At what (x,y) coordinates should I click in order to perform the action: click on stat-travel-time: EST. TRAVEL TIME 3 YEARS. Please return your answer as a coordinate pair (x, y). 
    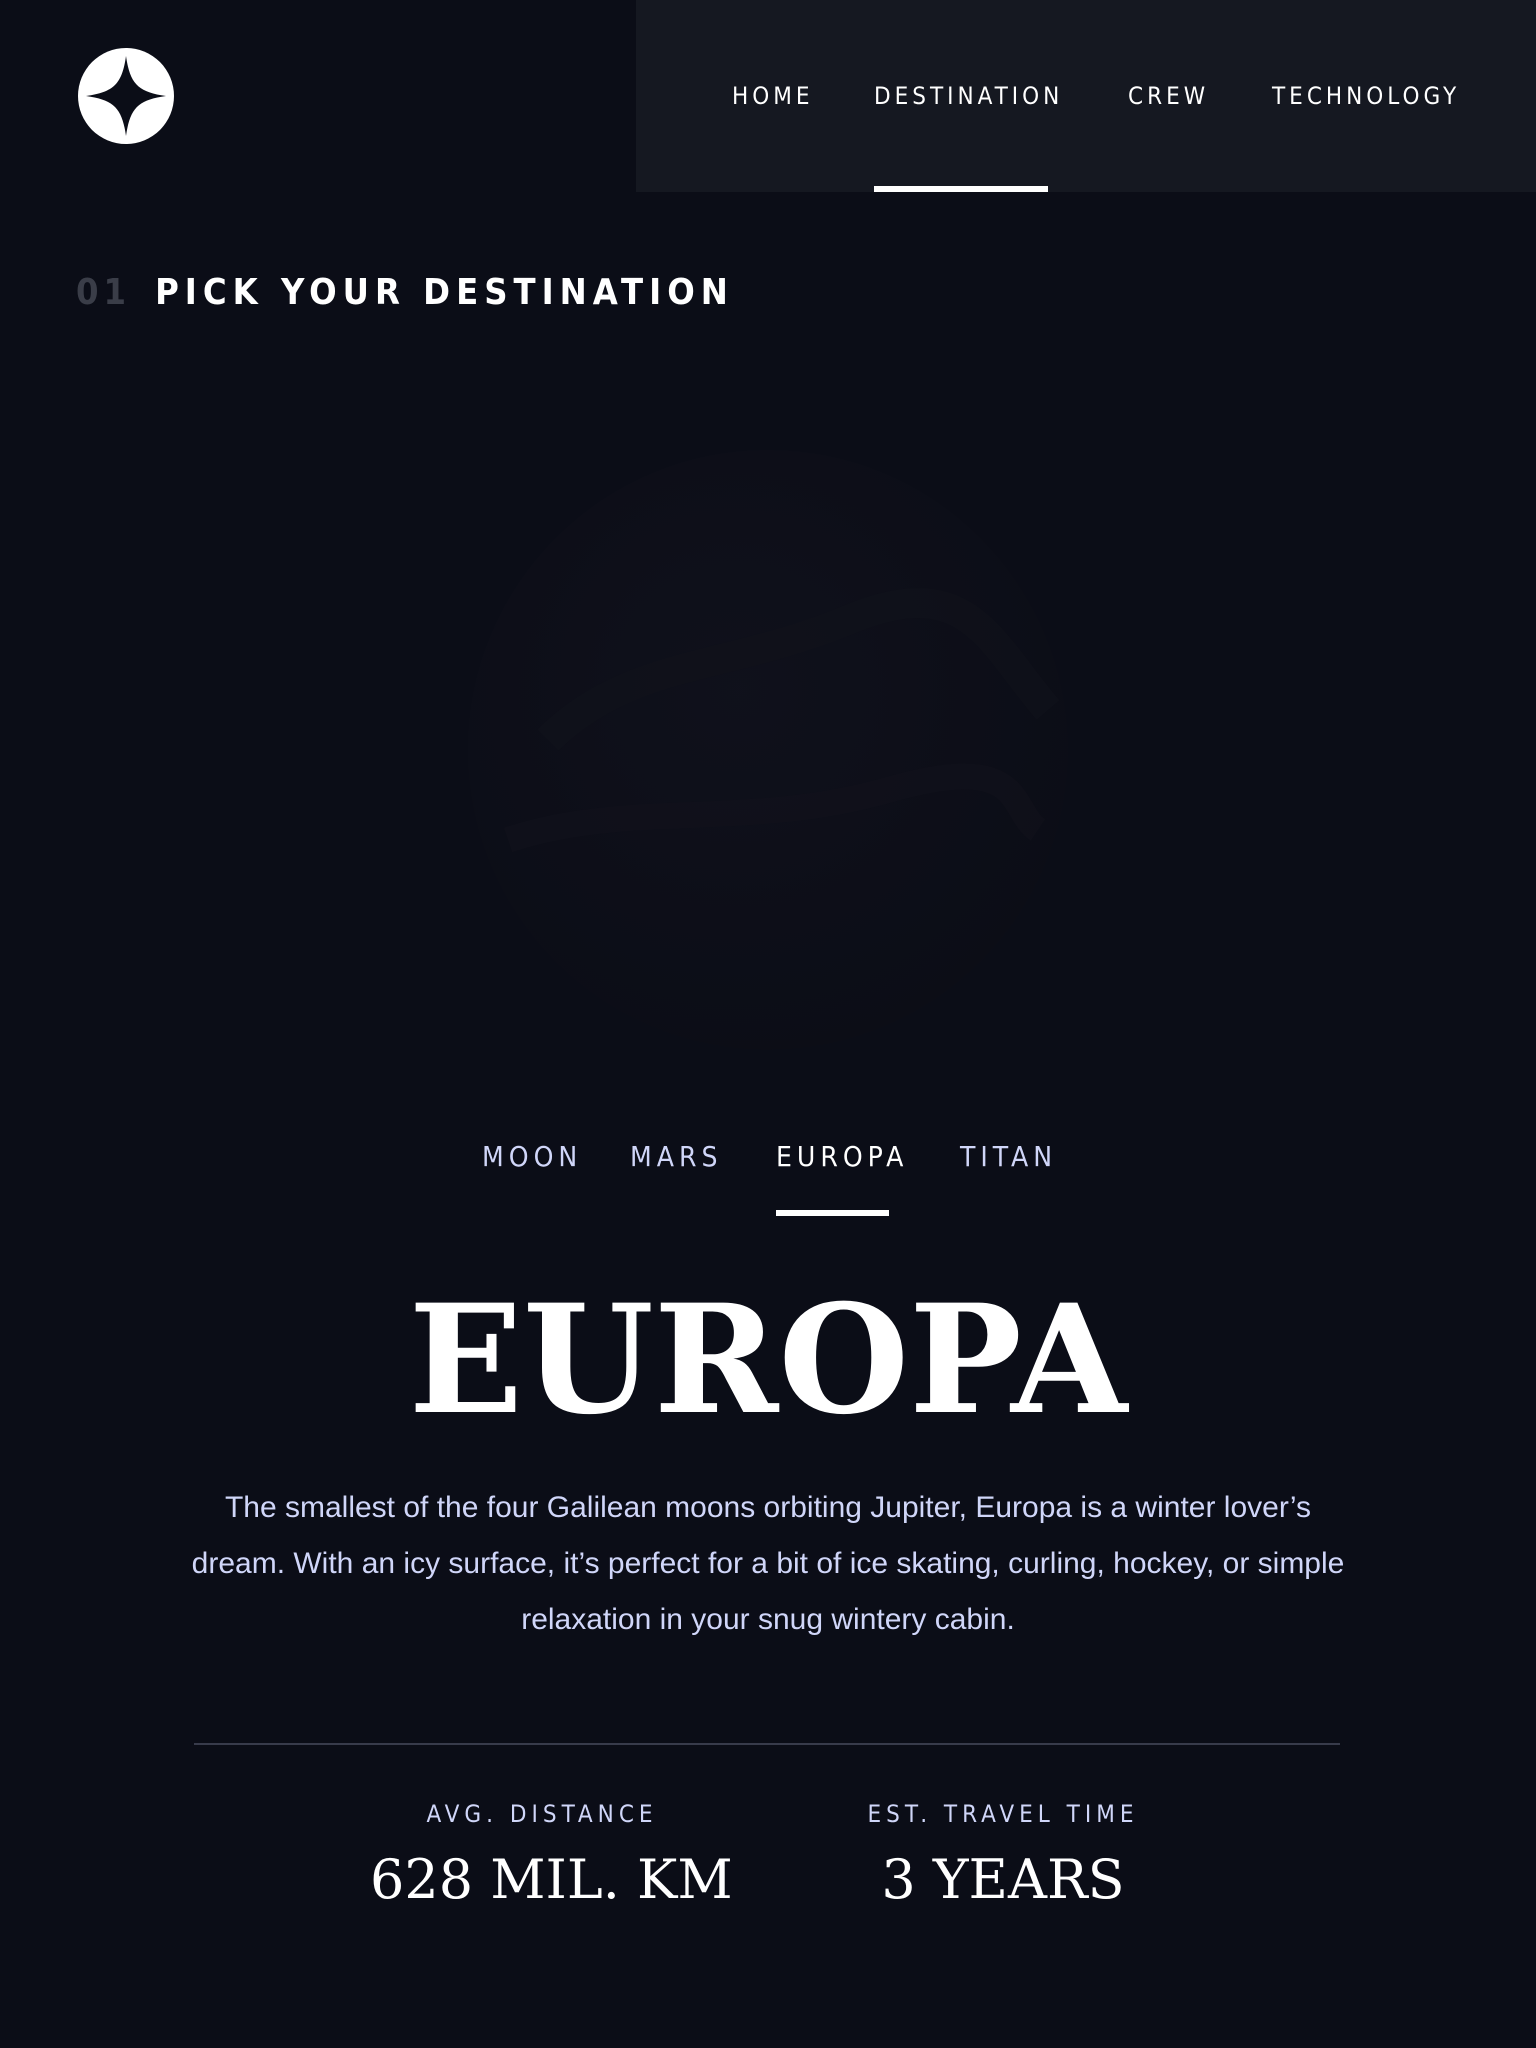
    Looking at the image, I should click on (1003, 1855).